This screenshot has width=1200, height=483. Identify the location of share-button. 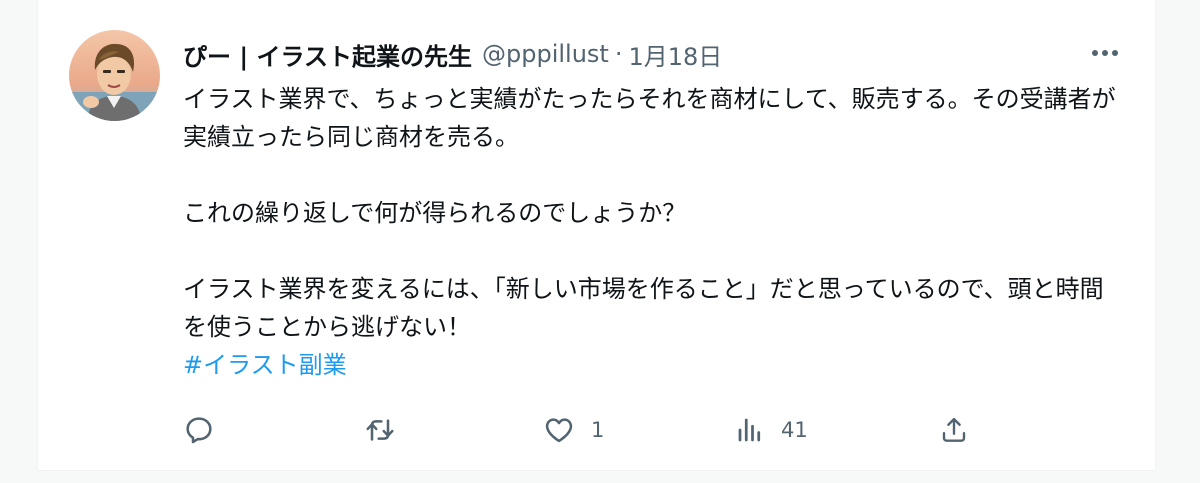
(954, 430).